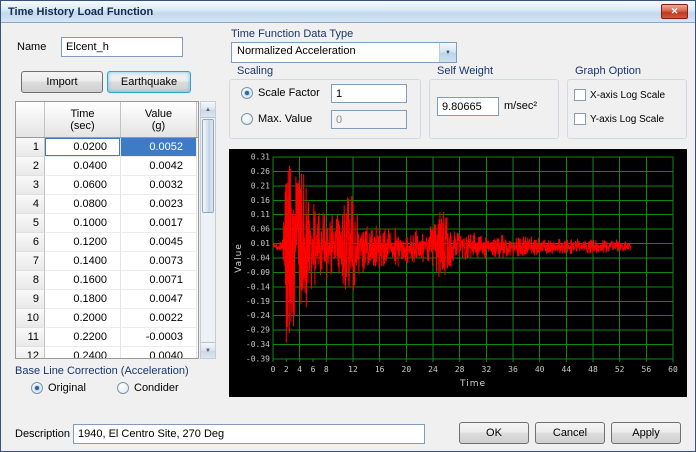  What do you see at coordinates (30, 318) in the screenshot?
I see `row-number: 10` at bounding box center [30, 318].